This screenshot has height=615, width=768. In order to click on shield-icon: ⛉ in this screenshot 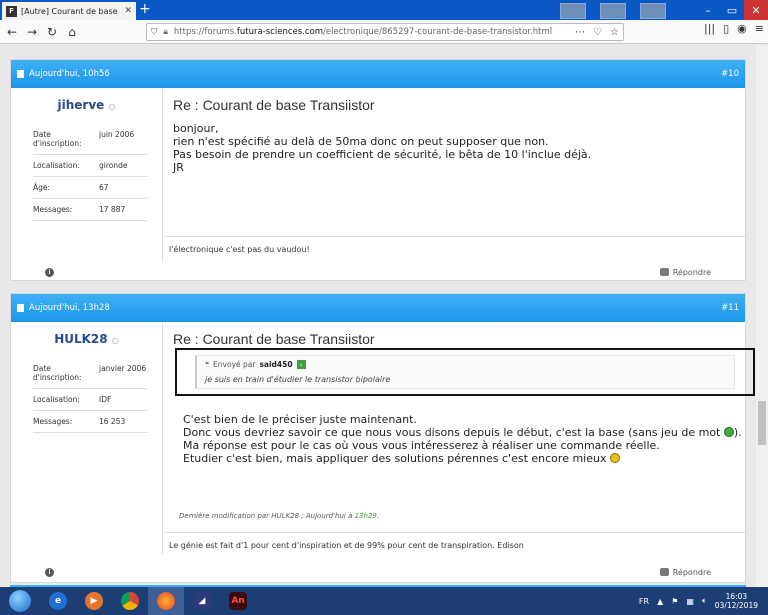, I will do `click(154, 32)`.